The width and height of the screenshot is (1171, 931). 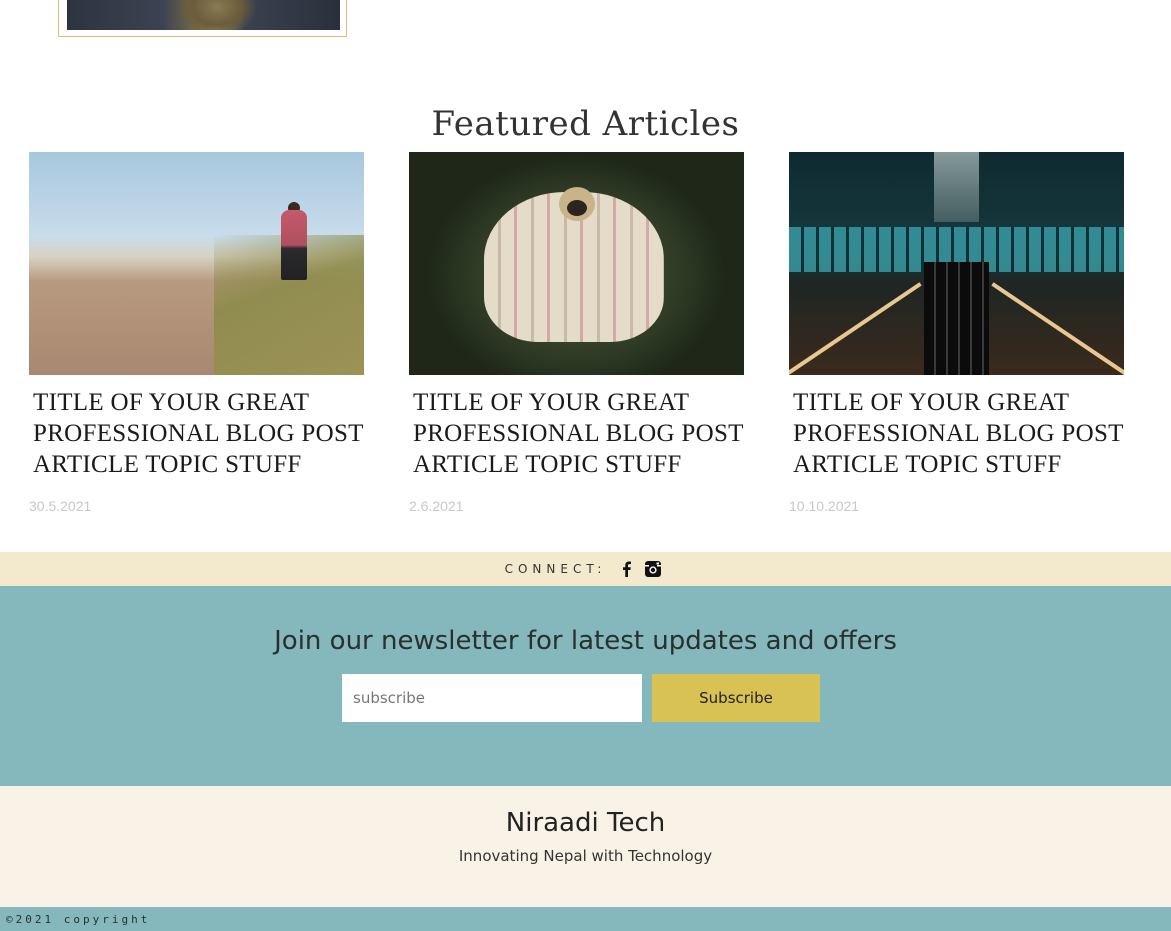 I want to click on featured-articles-heading: Featured Articles, so click(x=585, y=124).